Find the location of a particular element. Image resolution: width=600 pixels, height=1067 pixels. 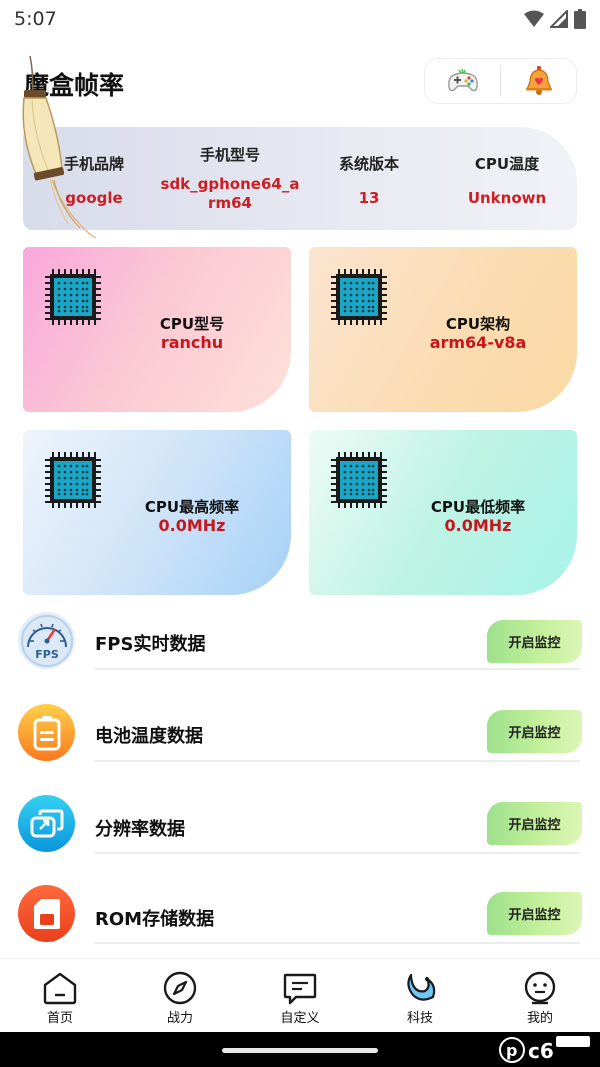

model-label: 手机型号 is located at coordinates (229, 155).